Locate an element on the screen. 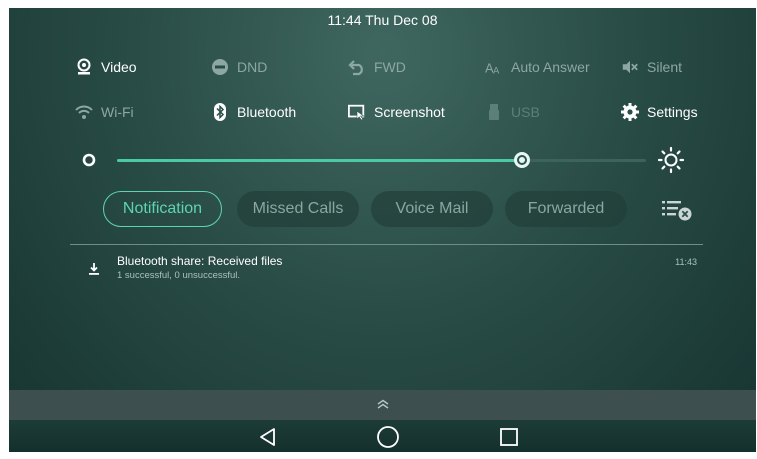 Image resolution: width=757 pixels, height=459 pixels. auto-answer-icon: AA is located at coordinates (494, 67).